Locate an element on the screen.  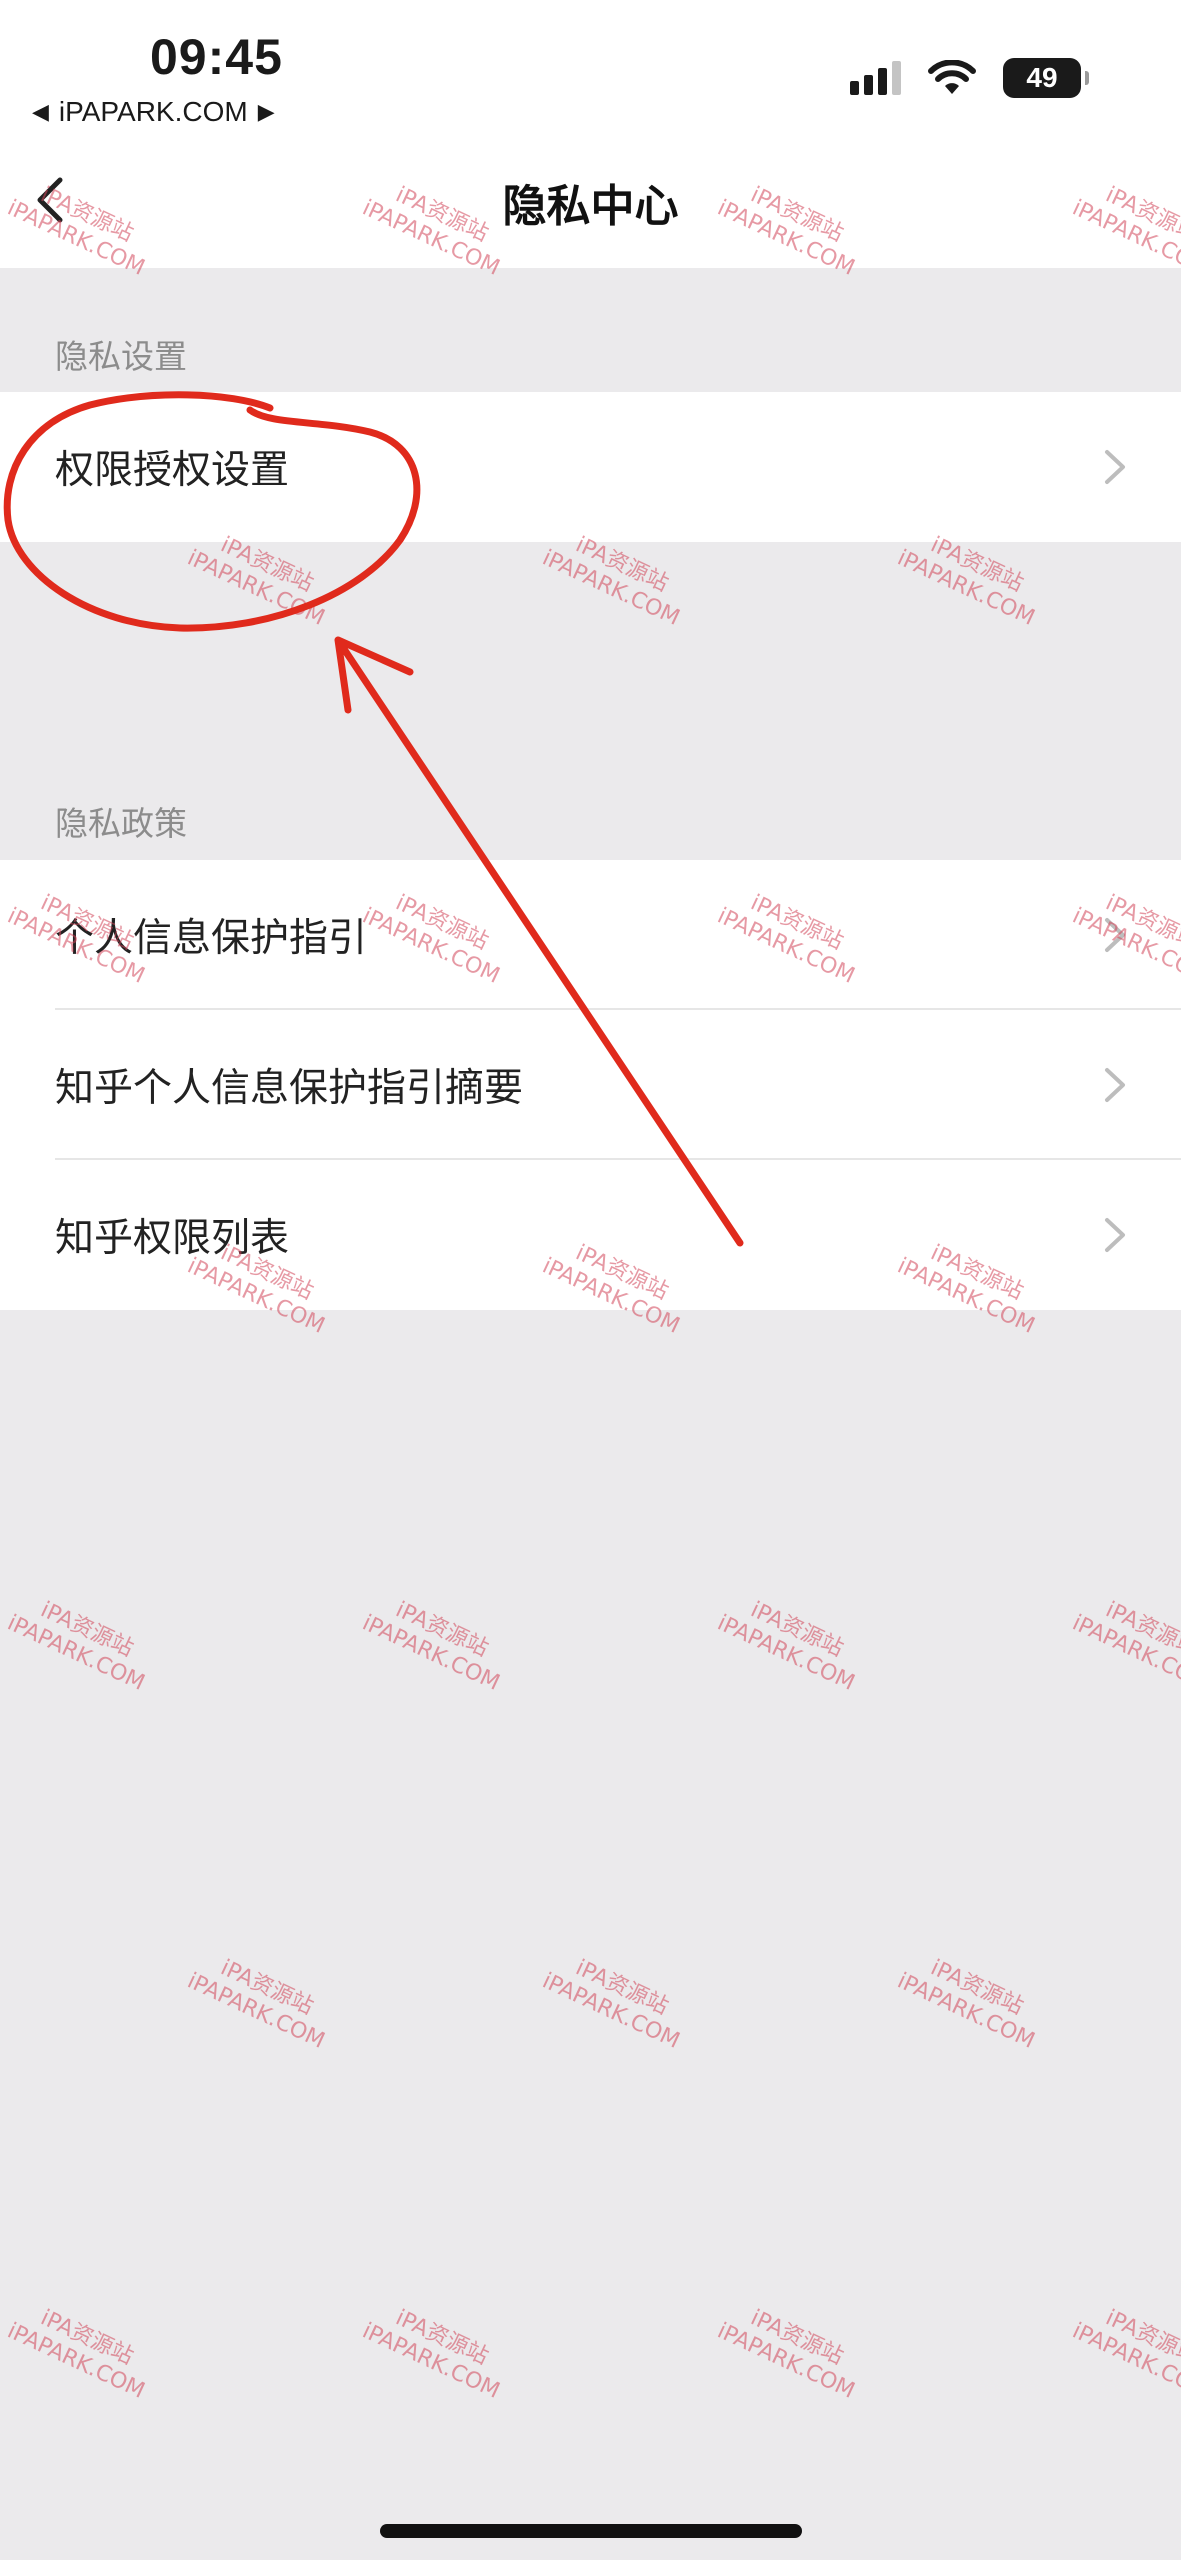
navigation-bar: 隐私中心 is located at coordinates (590, 199).